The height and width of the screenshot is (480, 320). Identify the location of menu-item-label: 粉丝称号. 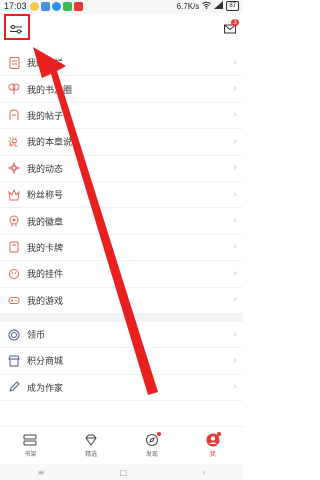
(45, 196).